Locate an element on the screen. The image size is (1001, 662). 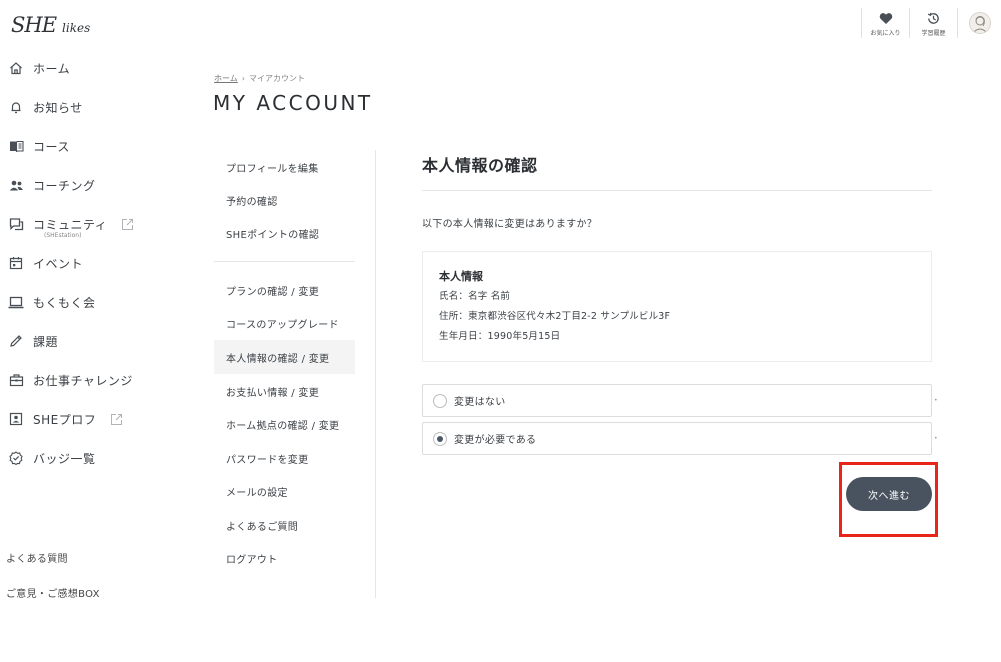
radio-button is located at coordinates (440, 400).